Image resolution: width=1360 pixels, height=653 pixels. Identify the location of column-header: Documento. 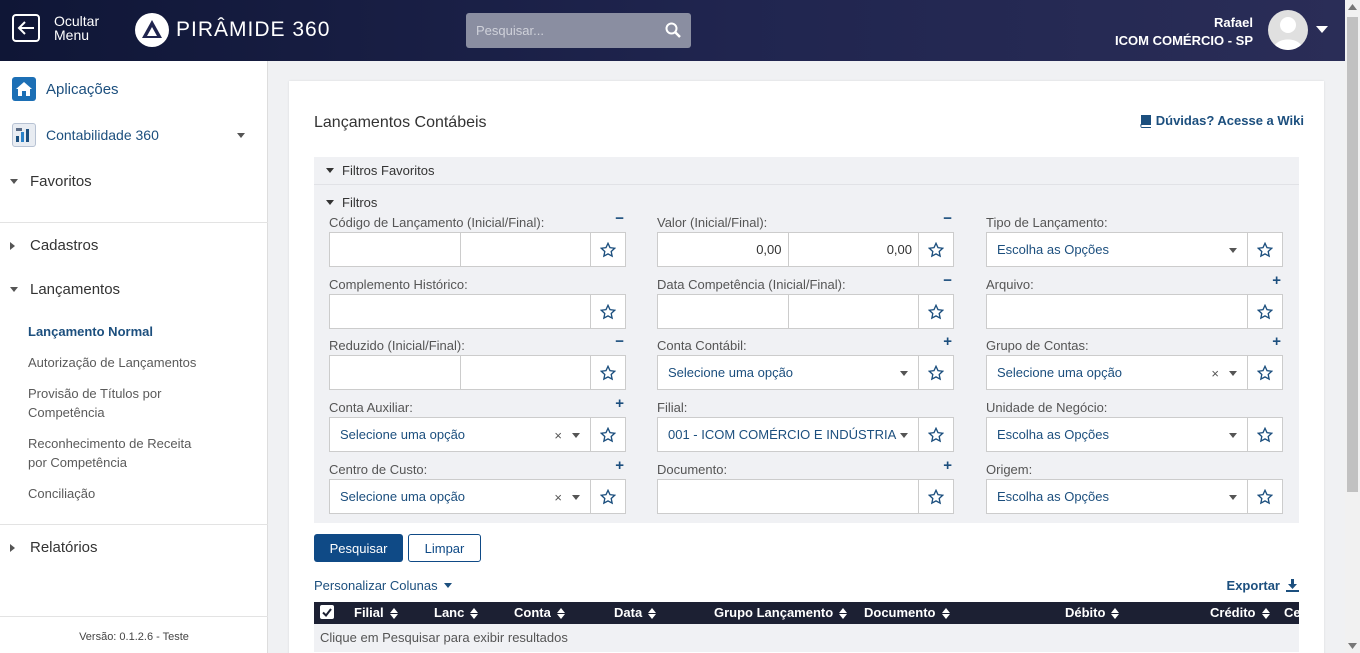
(907, 613).